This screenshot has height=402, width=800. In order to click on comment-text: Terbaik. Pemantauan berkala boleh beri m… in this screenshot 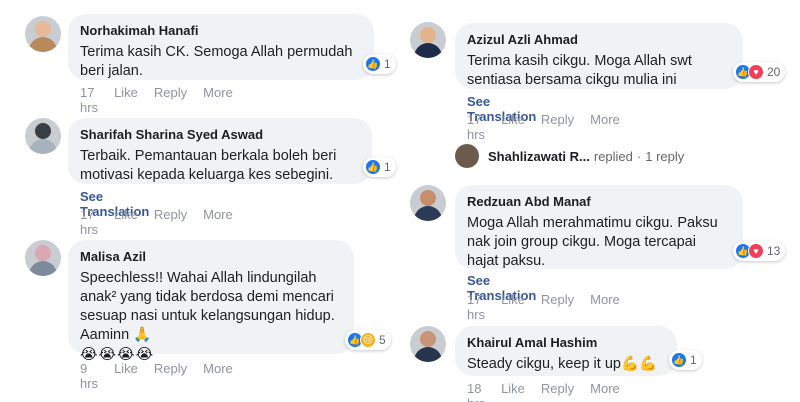, I will do `click(208, 165)`.